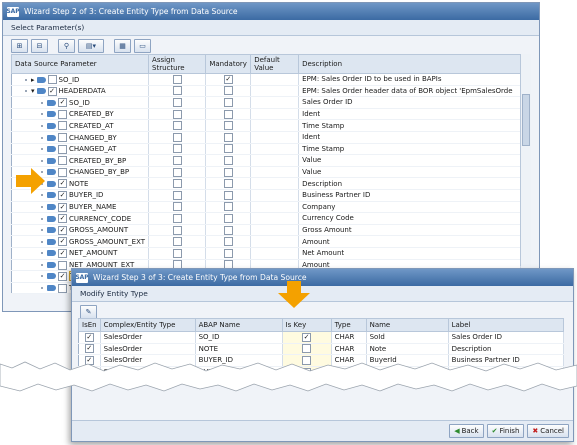 The height and width of the screenshot is (445, 577). I want to click on table-row: CREATED_BY_BP Value, so click(266, 160).